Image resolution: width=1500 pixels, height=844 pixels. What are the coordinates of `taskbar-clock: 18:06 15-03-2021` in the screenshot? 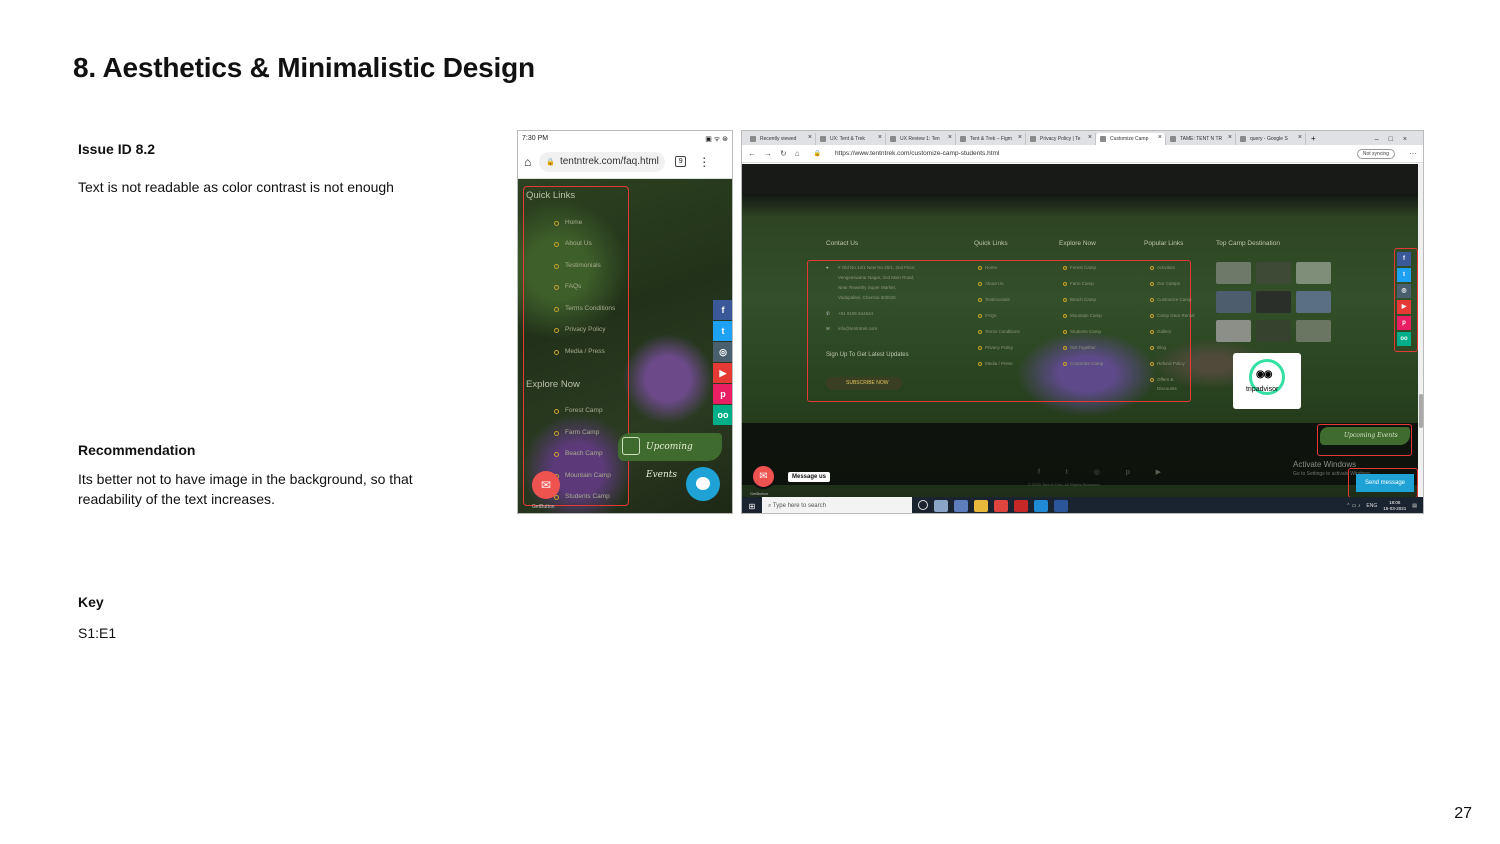 It's located at (1394, 506).